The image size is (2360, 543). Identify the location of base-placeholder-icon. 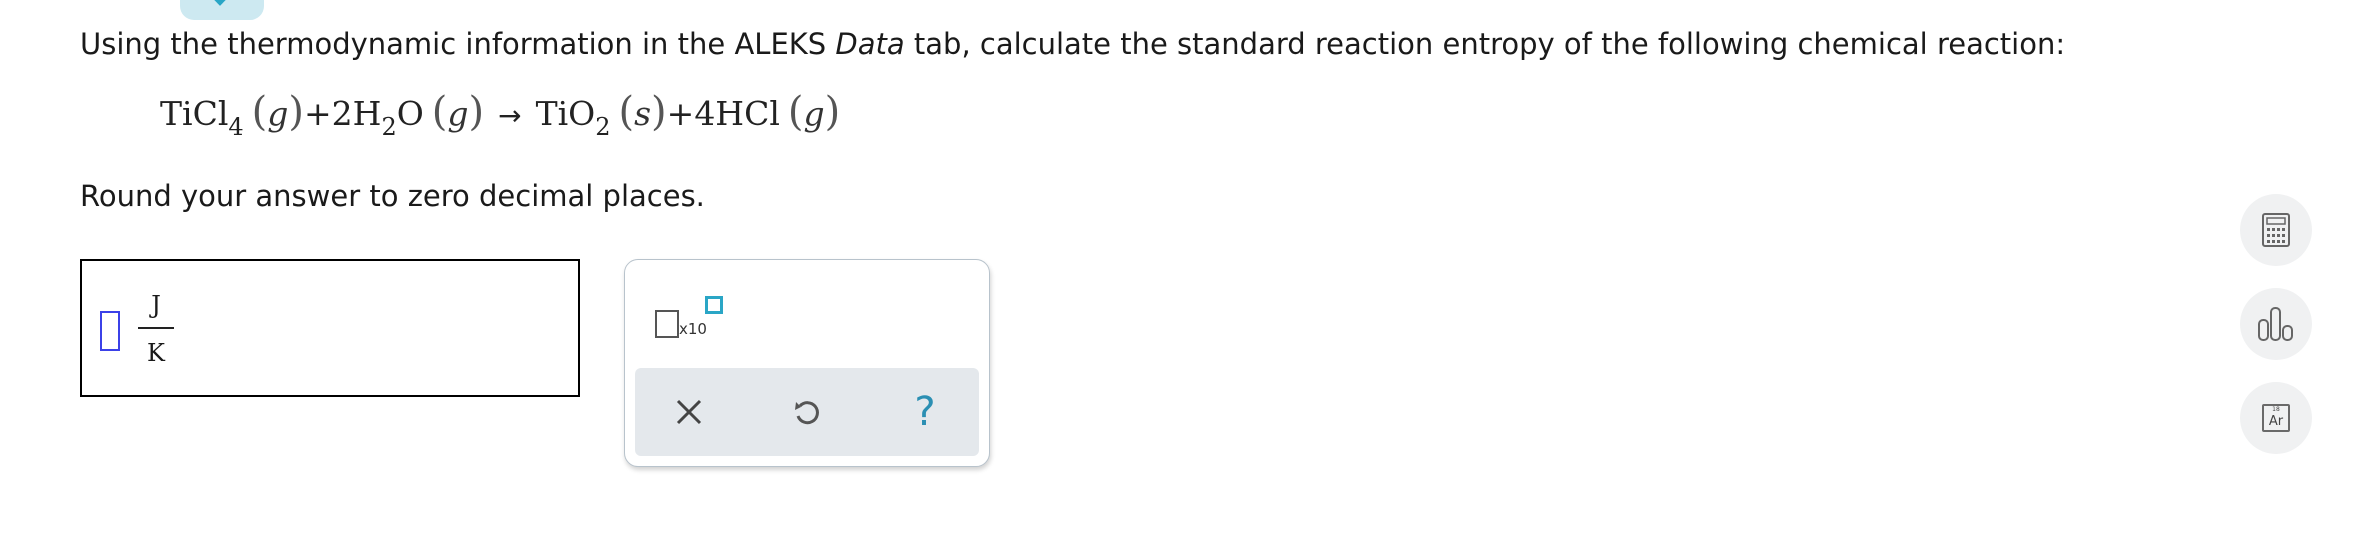
(667, 324).